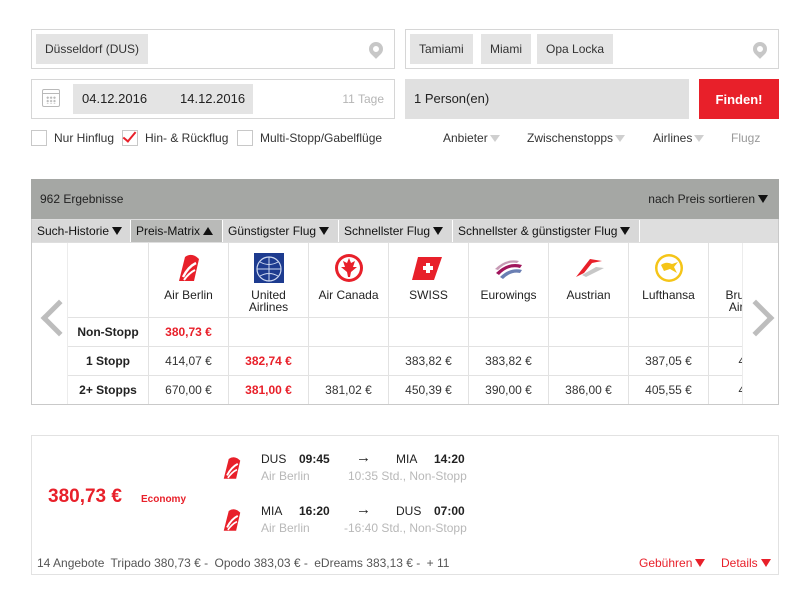  Describe the element at coordinates (189, 390) in the screenshot. I see `price-cell: 670,00 €` at that location.